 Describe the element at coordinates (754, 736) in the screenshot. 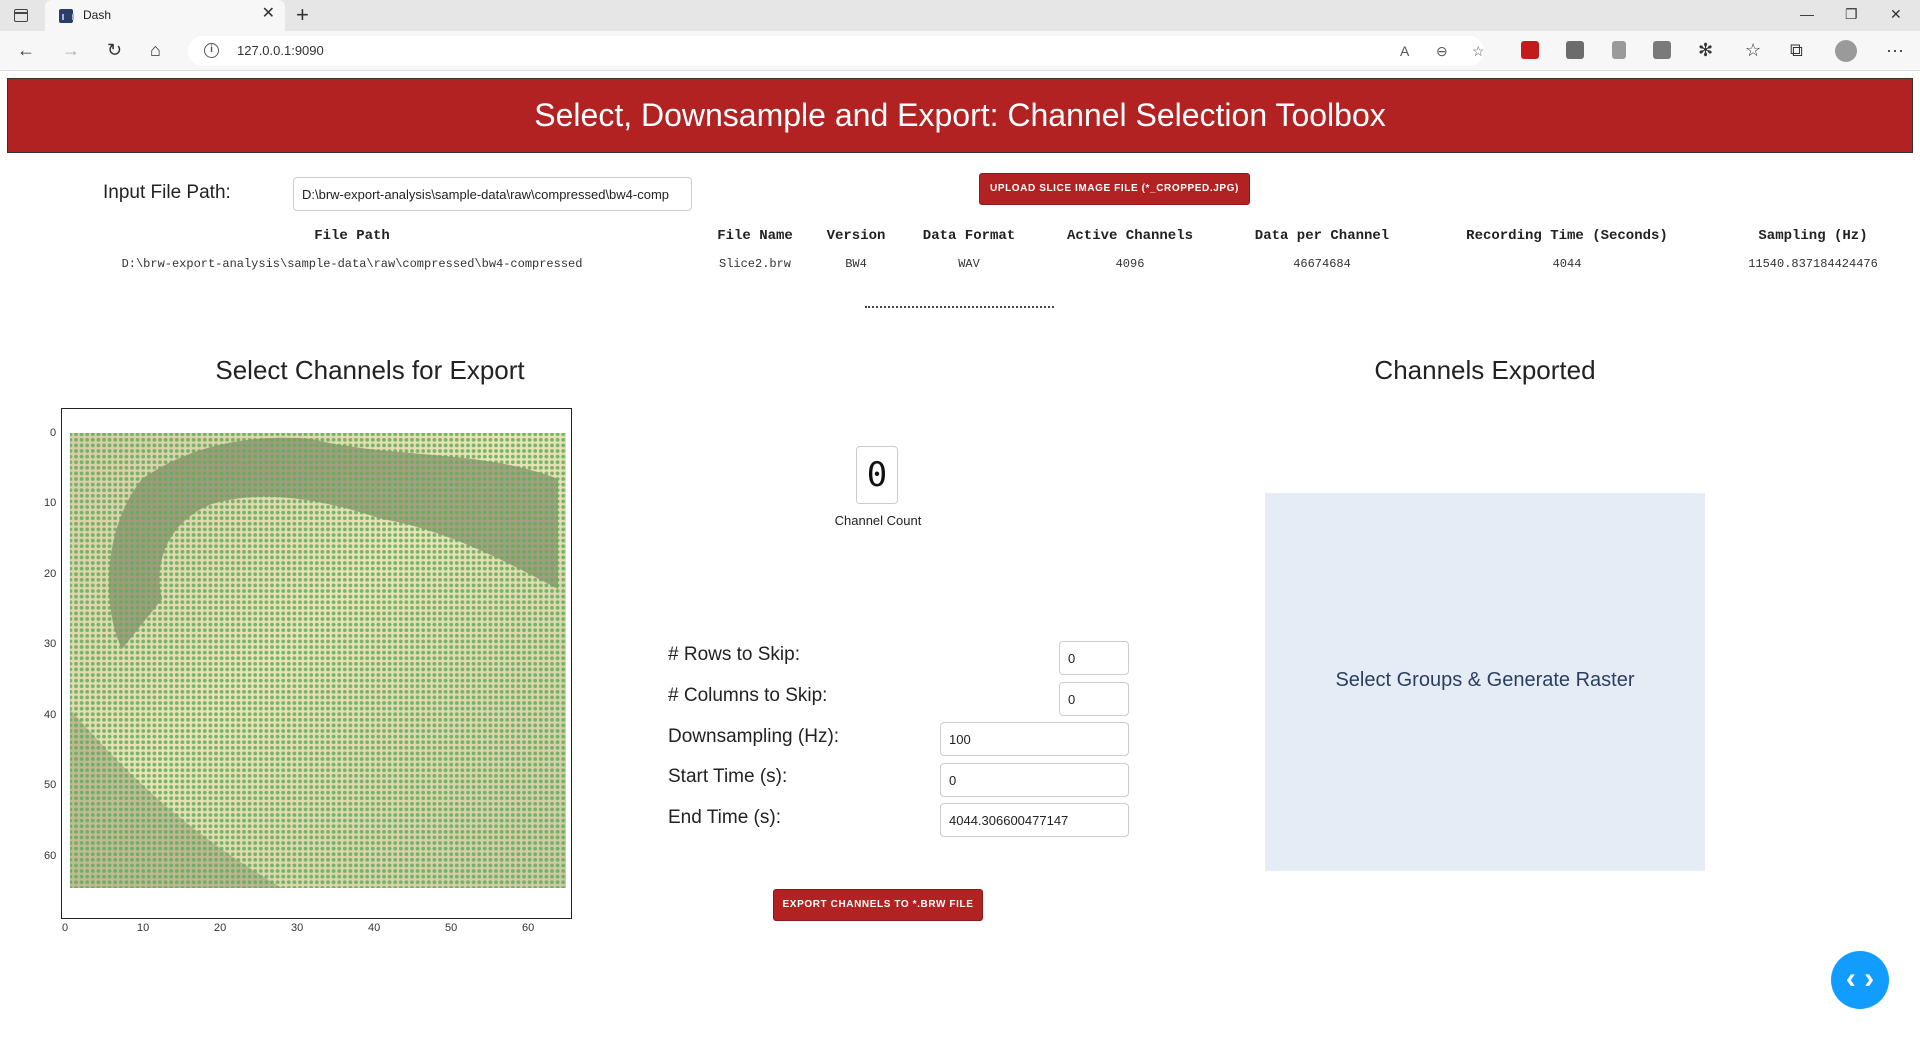

I see `downsampling-label: Downsampling (Hz):` at that location.